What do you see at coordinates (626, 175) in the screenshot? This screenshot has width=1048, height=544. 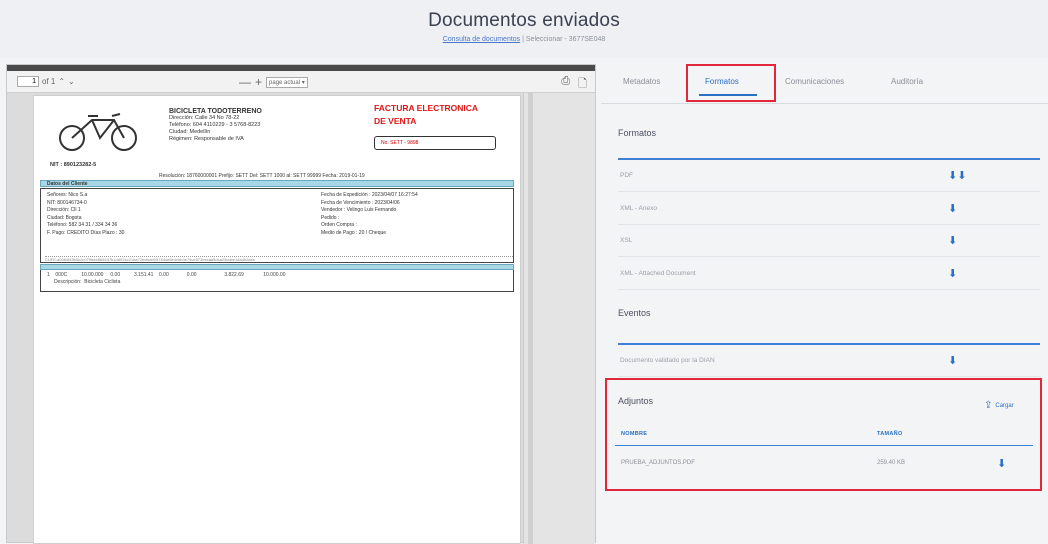 I see `format-label: PDF` at bounding box center [626, 175].